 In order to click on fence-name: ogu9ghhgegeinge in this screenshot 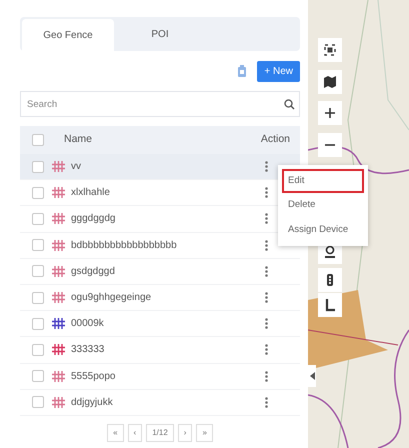, I will do `click(111, 298)`.